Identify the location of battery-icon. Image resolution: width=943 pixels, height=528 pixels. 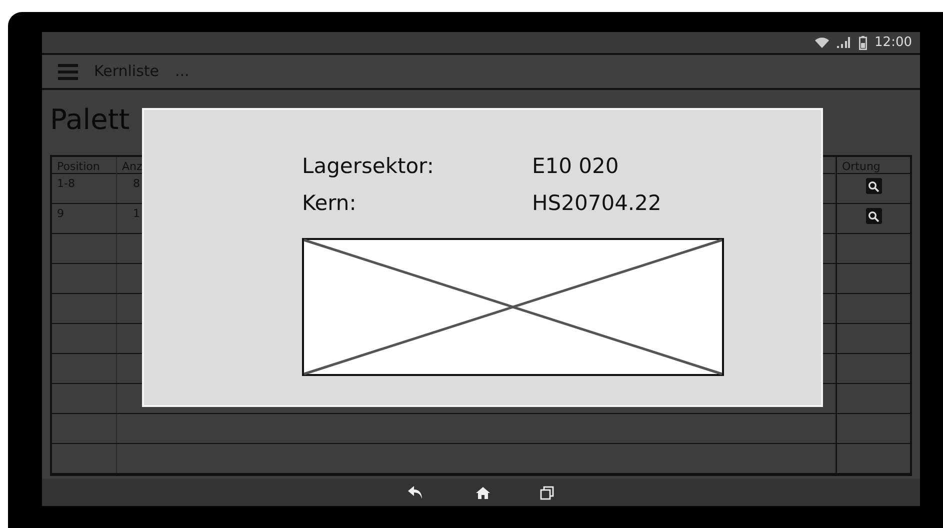
(862, 43).